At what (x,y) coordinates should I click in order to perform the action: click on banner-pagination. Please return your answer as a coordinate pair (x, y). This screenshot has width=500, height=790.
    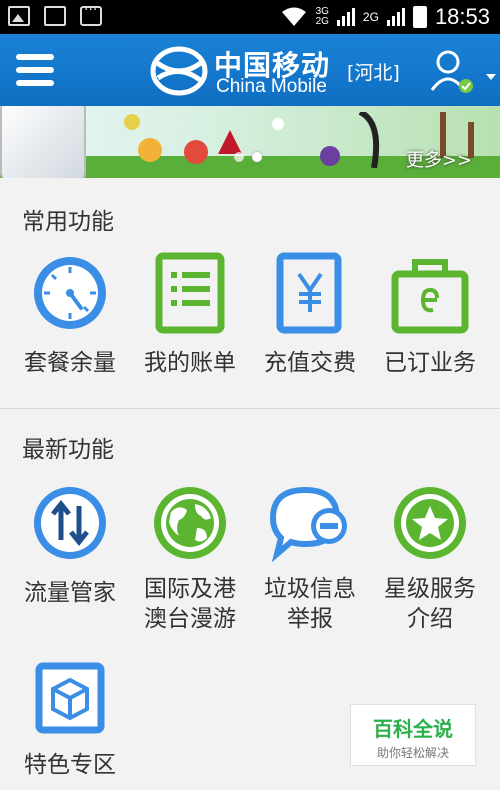
    Looking at the image, I should click on (248, 157).